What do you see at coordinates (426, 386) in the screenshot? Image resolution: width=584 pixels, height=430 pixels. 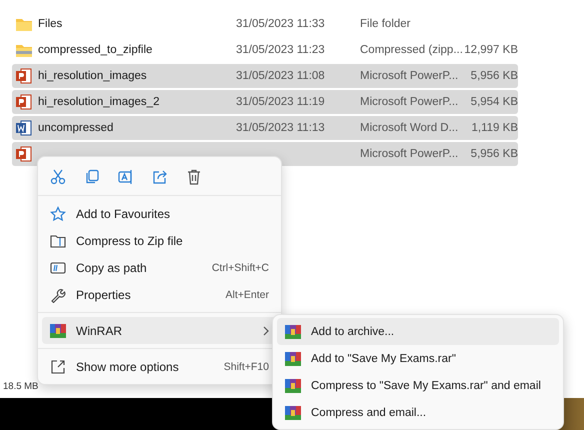 I see `submenu-item-label: Compress to "Save My Exams.rar" and email` at bounding box center [426, 386].